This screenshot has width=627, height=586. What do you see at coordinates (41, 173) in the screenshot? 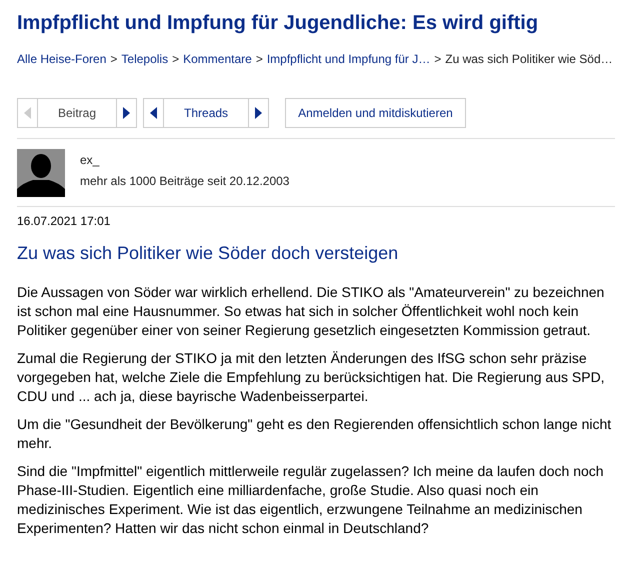
I see `avatar-silhouette-icon` at bounding box center [41, 173].